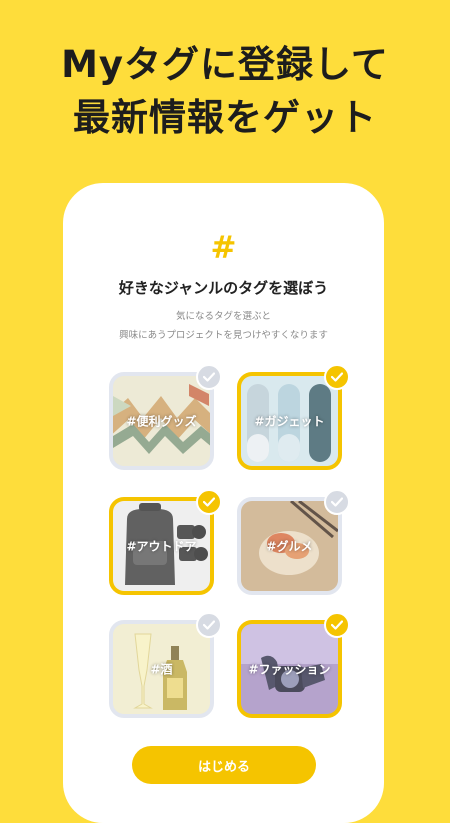 The image size is (450, 823). I want to click on tag-label: #ガジェット, so click(289, 421).